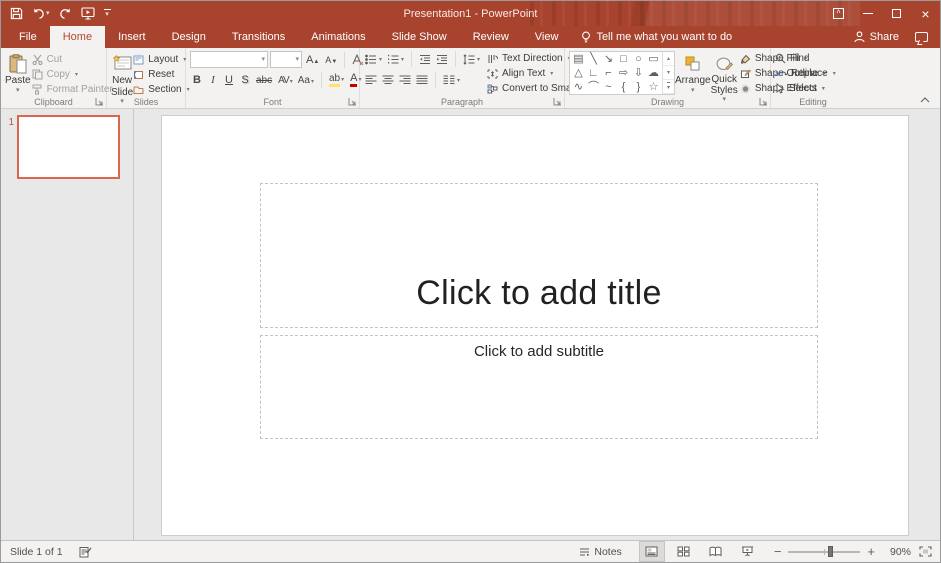 The width and height of the screenshot is (941, 563). I want to click on comments-button, so click(921, 37).